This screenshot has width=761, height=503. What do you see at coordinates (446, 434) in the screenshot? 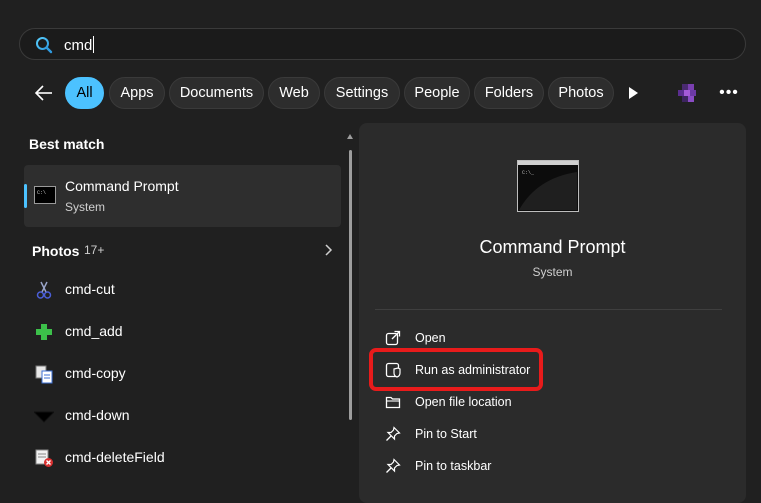
I see `action-label: Pin to Start` at bounding box center [446, 434].